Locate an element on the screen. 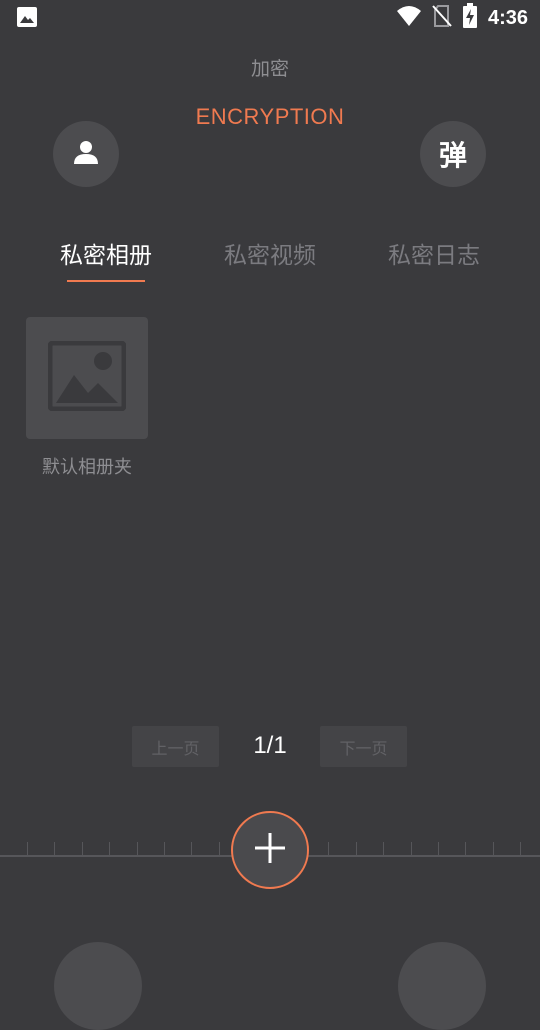 This screenshot has width=540, height=1030. no-sim-icon is located at coordinates (442, 18).